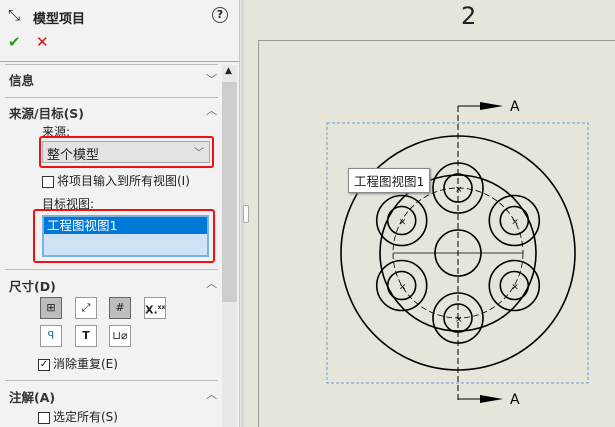  I want to click on section-arrow-bottom, so click(480, 399).